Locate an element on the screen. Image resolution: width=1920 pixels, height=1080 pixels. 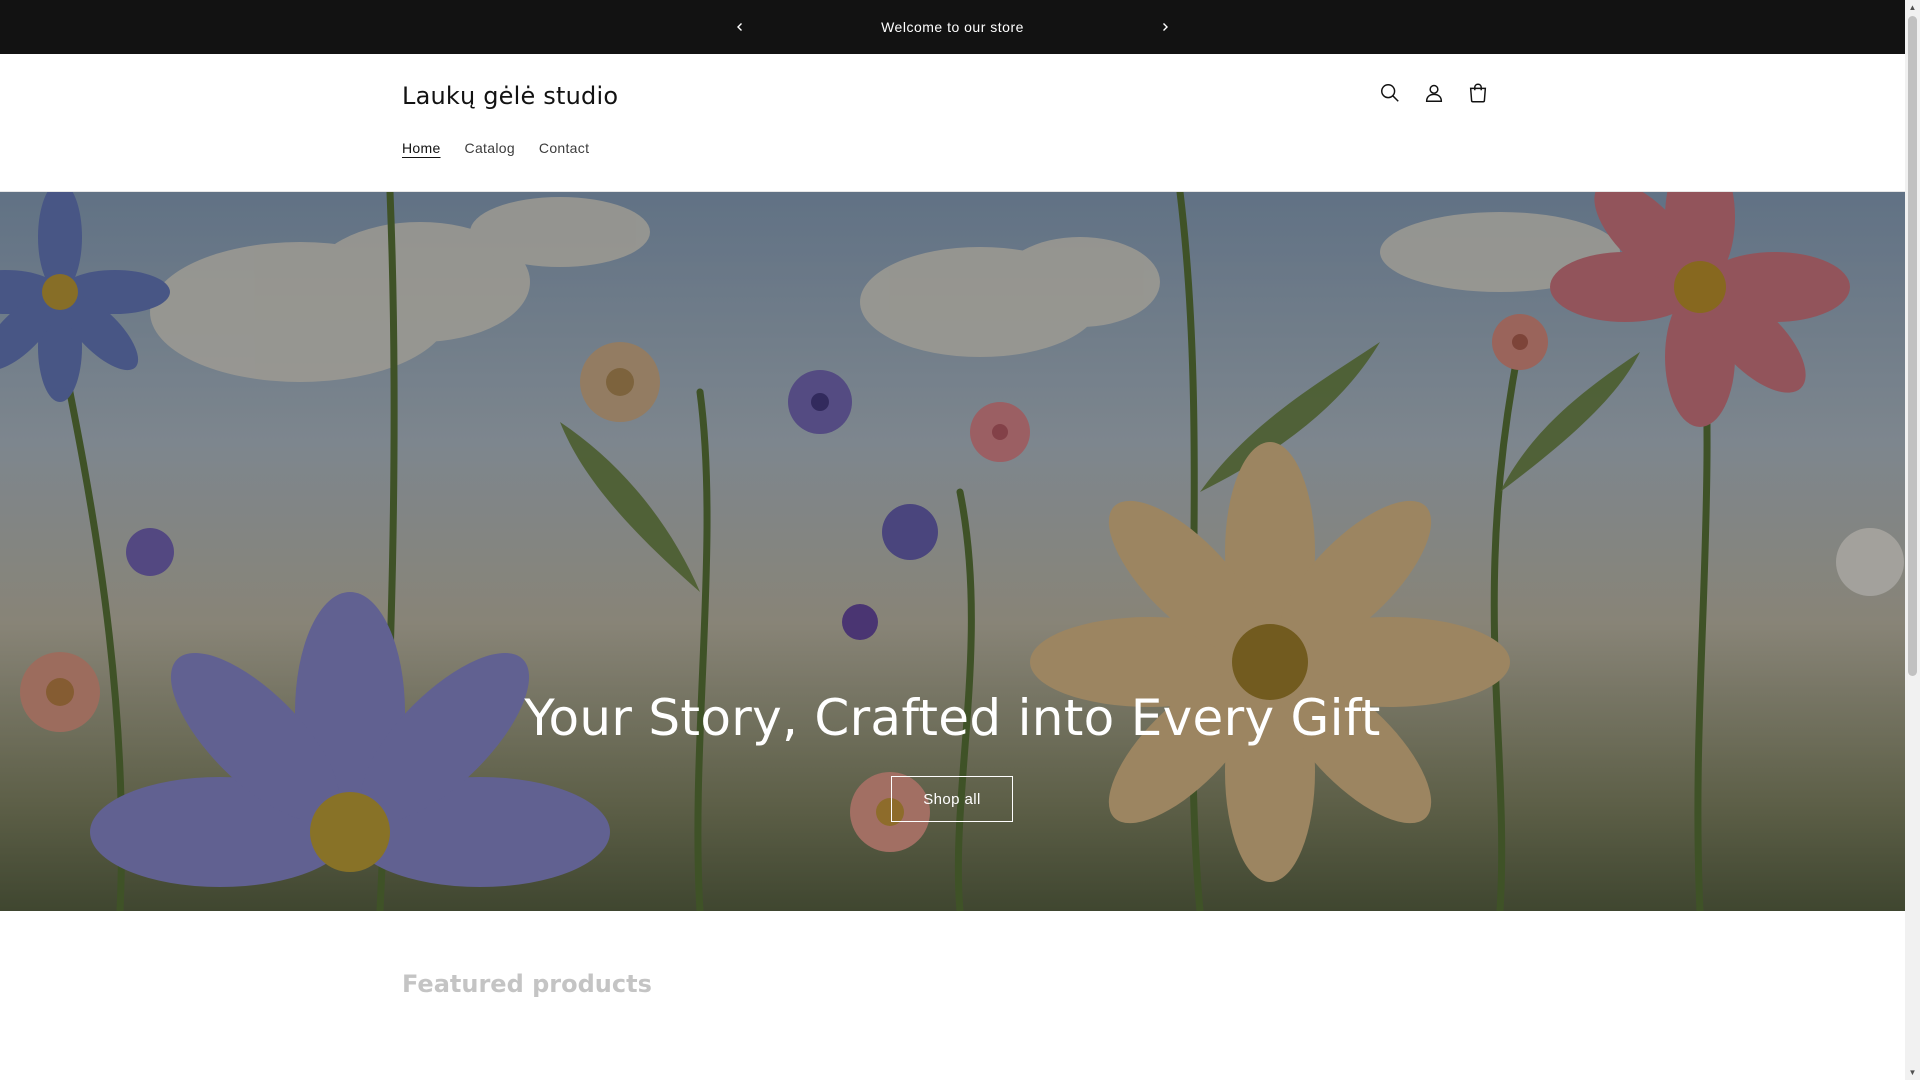
site-header: Laukų gėlė studio Home Catalog Contact is located at coordinates (952, 123).